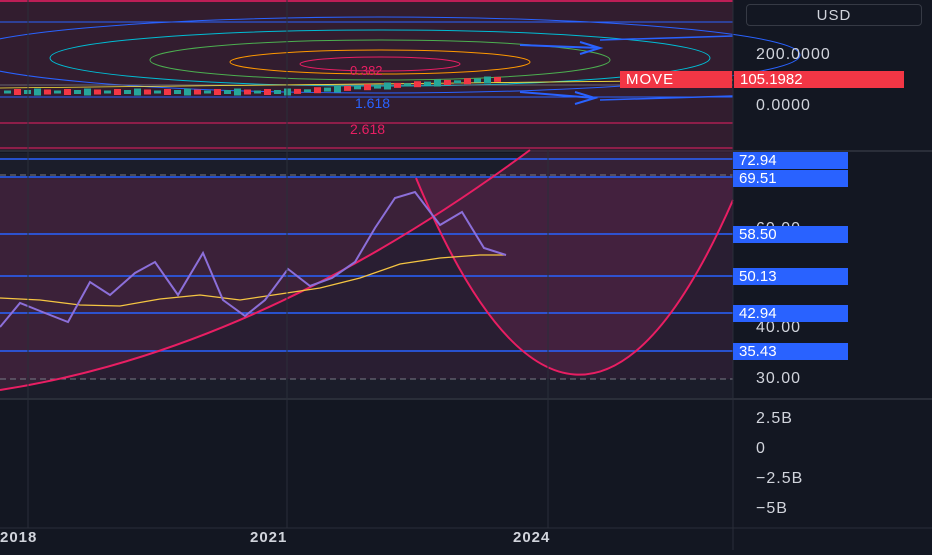 The height and width of the screenshot is (555, 932). What do you see at coordinates (367, 129) in the screenshot?
I see `fib-label-2618: 2.618` at bounding box center [367, 129].